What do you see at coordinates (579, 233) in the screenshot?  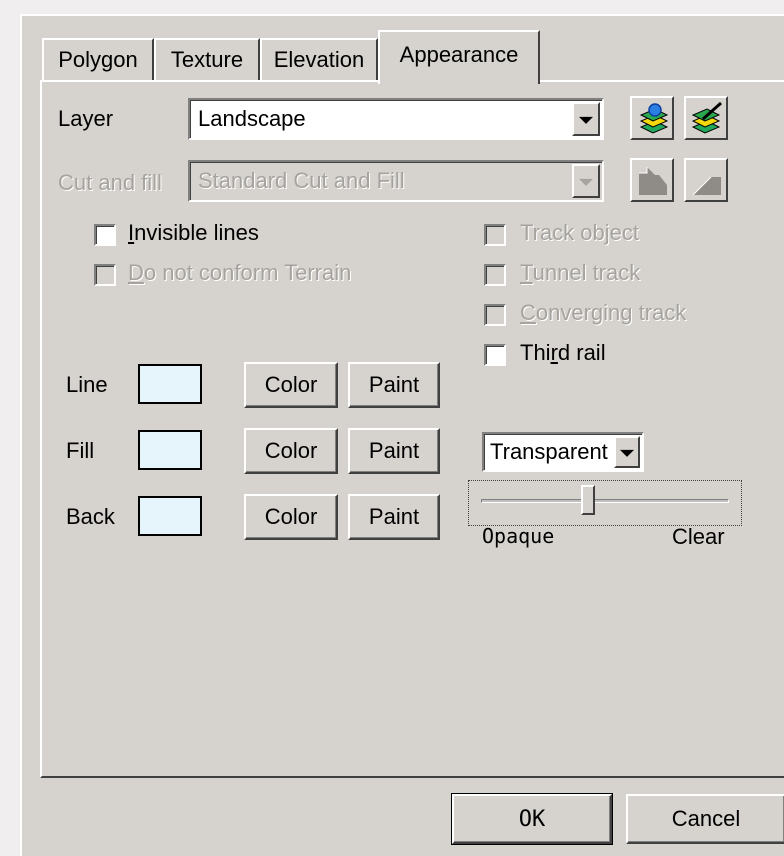 I see `track-object-label: Track object` at bounding box center [579, 233].